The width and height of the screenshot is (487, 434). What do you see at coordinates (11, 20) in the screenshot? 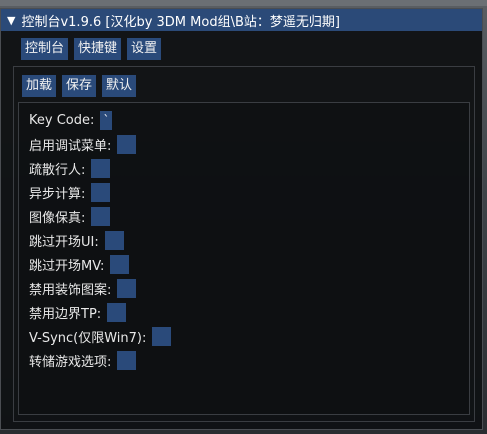
I see `collapse-triangle-icon: ▼` at bounding box center [11, 20].